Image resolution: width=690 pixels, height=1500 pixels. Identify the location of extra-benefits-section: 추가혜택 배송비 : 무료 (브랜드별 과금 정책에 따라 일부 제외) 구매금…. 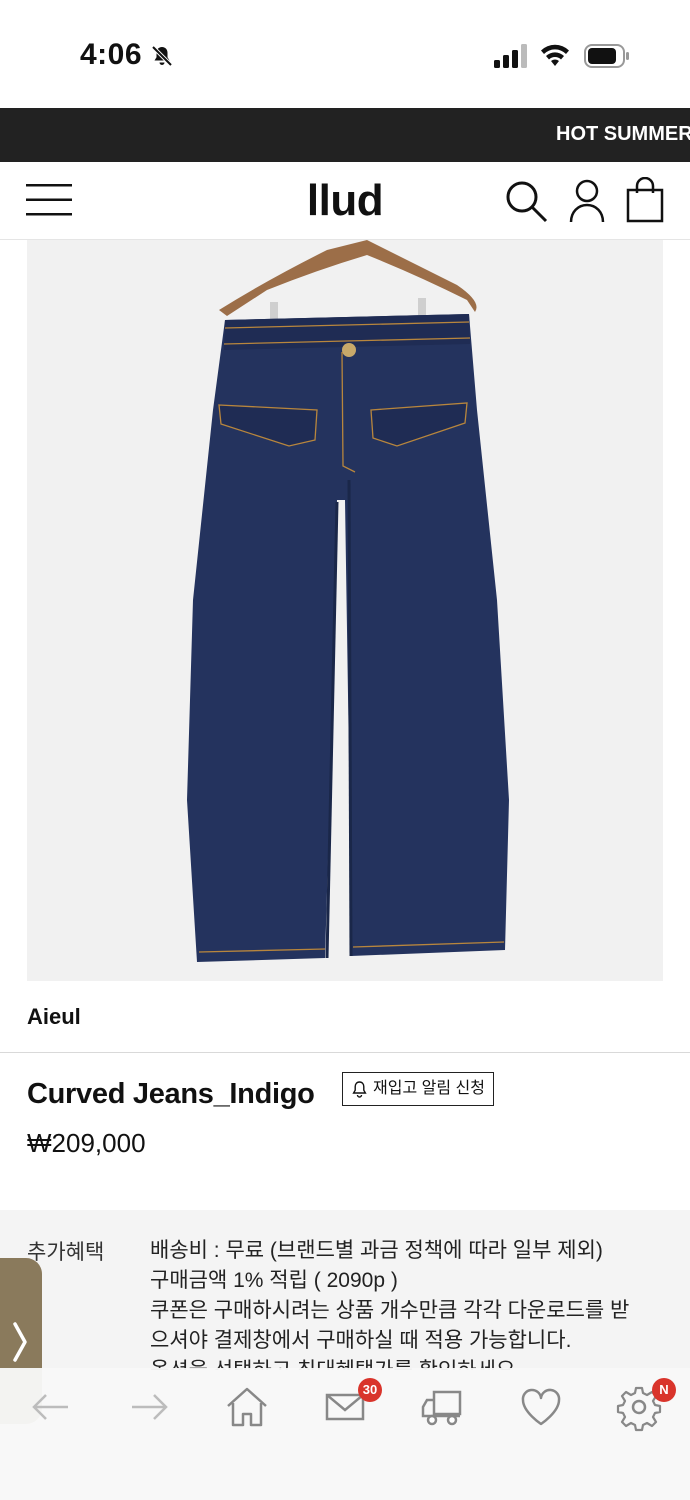
(345, 1290).